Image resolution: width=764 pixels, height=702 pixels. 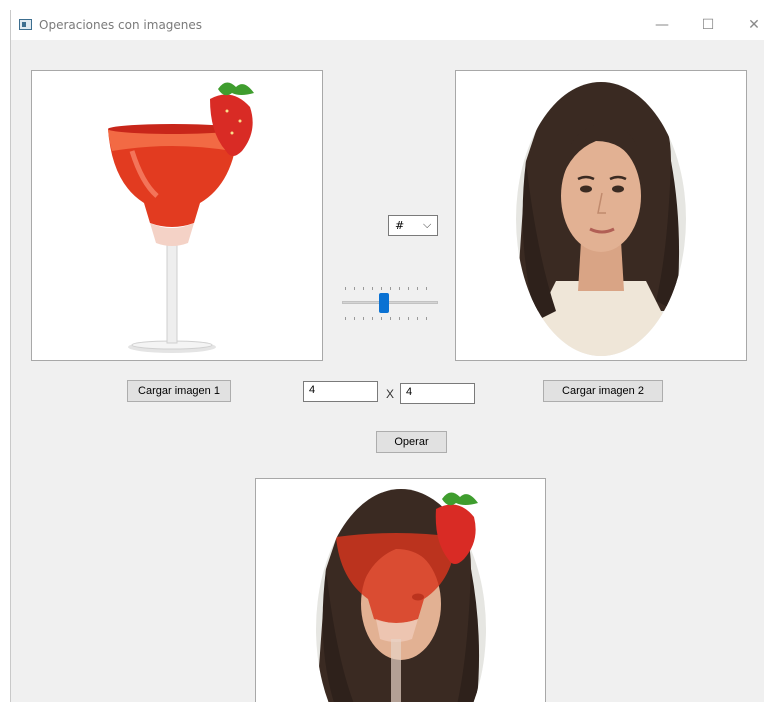 I want to click on maximize-button: ☐, so click(x=708, y=25).